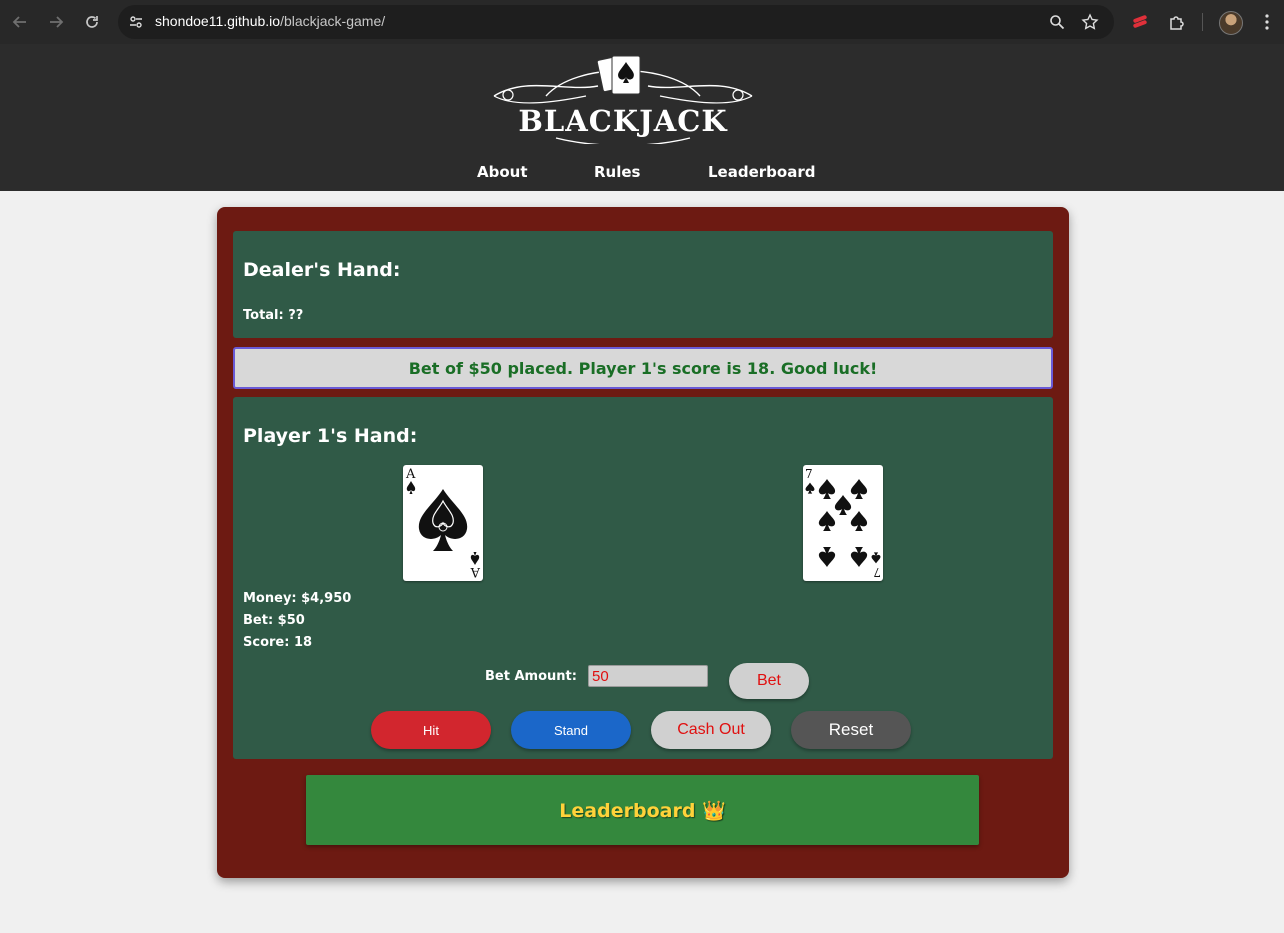  Describe the element at coordinates (1140, 22) in the screenshot. I see `extension-icon` at that location.